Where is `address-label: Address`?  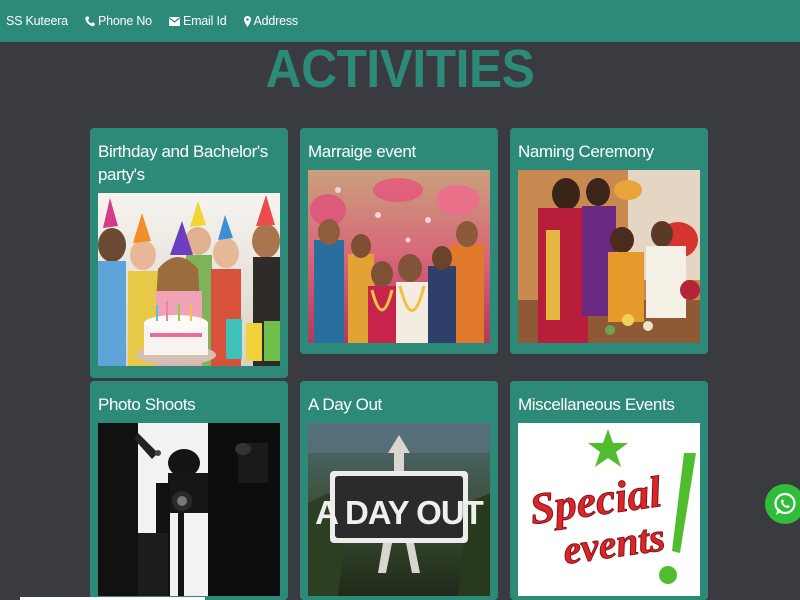 address-label: Address is located at coordinates (276, 21).